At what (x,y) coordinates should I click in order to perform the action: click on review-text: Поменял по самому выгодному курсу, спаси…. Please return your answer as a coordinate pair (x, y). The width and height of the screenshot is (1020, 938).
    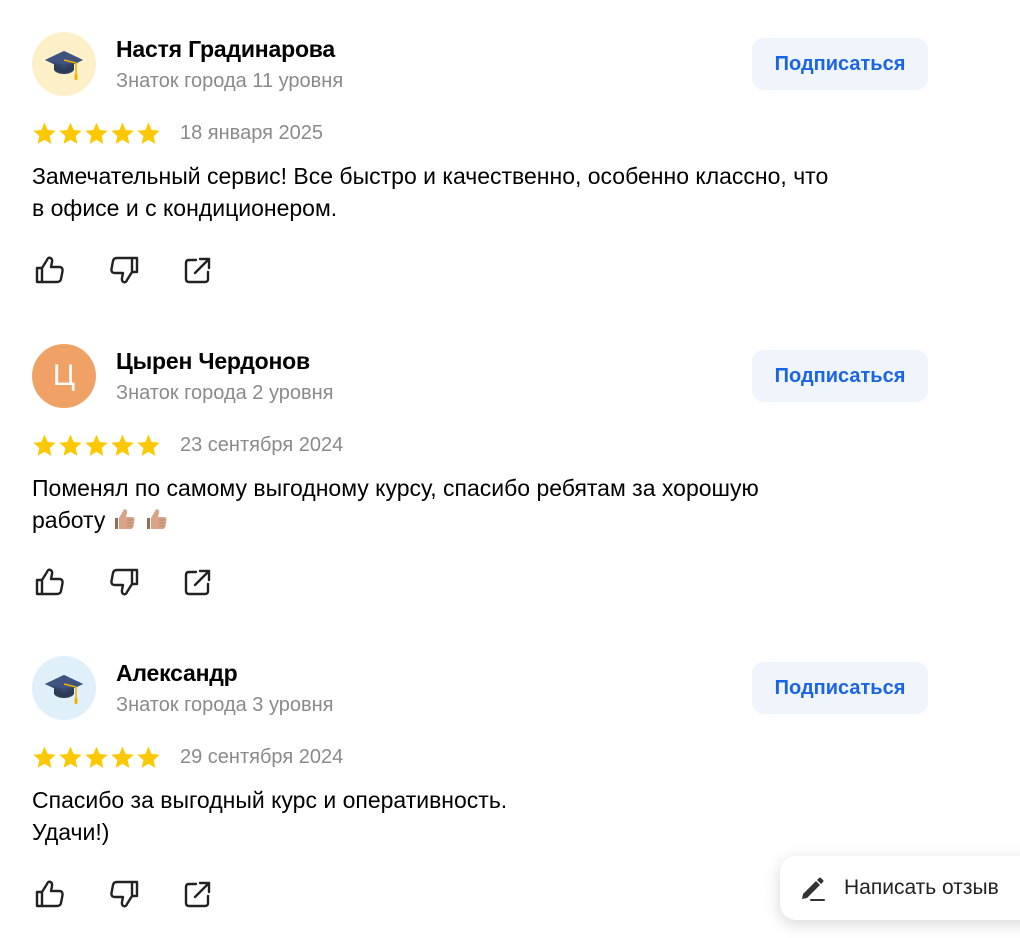
    Looking at the image, I should click on (482, 504).